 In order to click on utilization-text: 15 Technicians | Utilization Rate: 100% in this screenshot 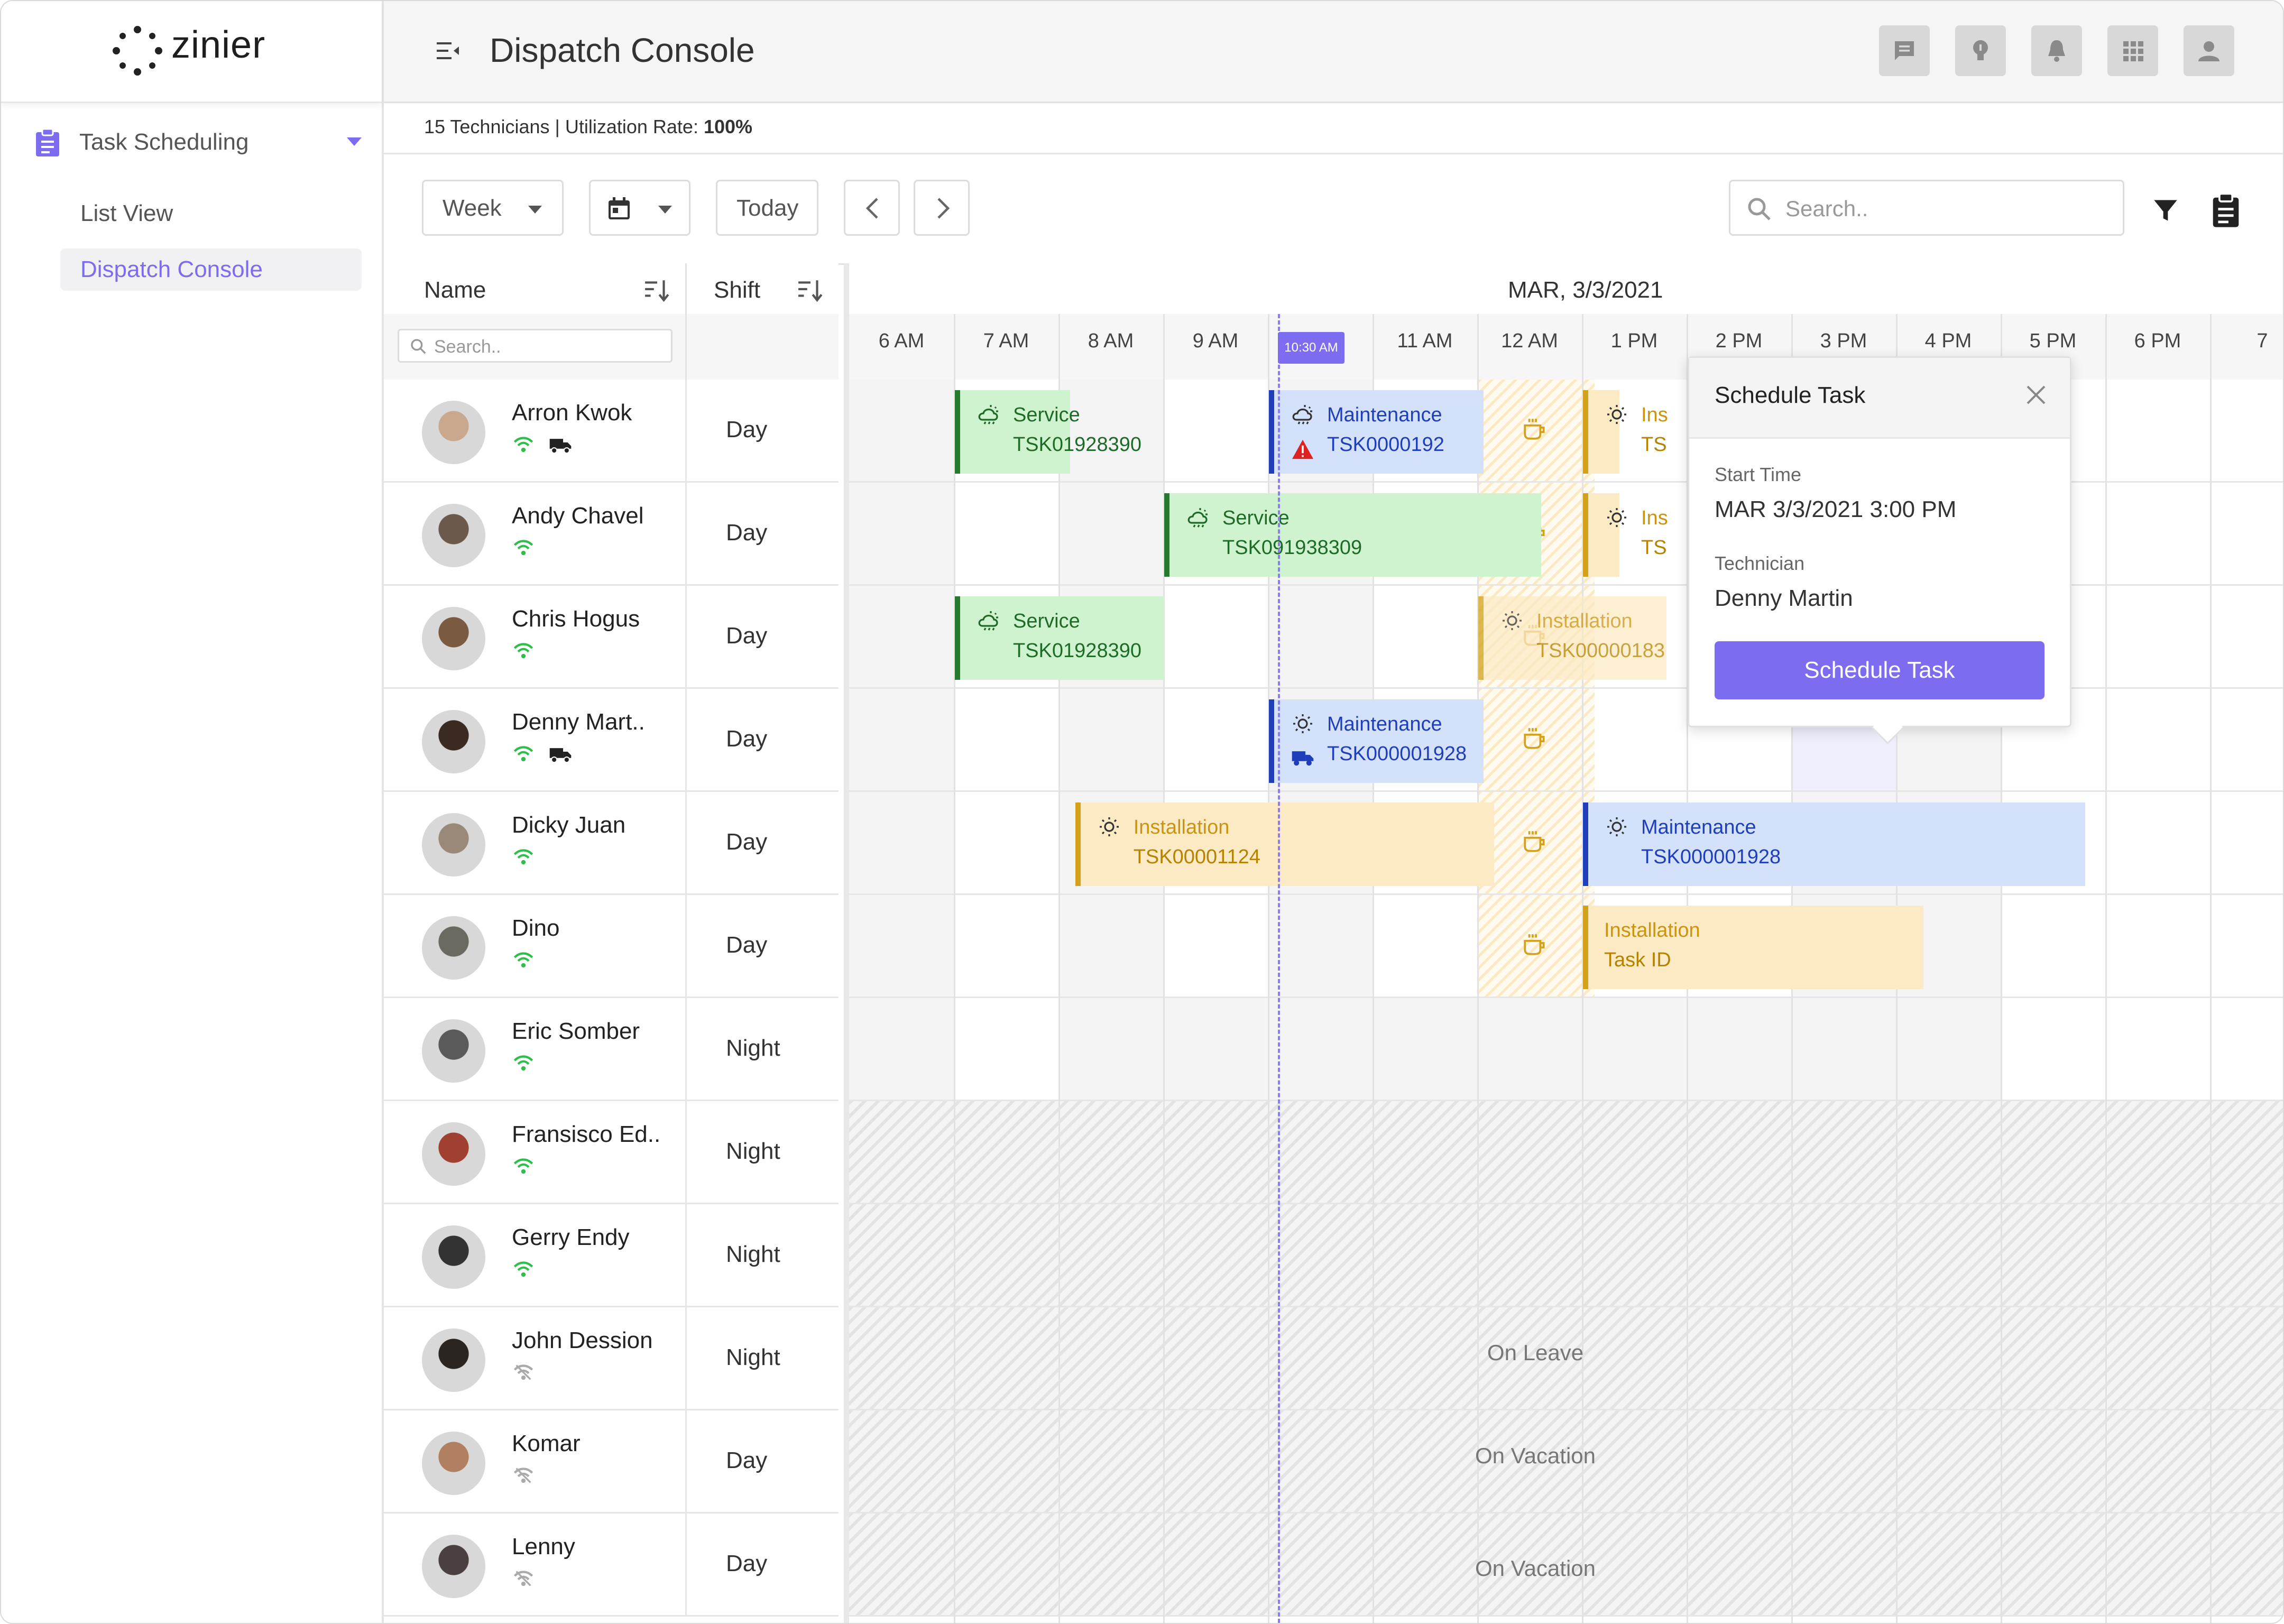, I will do `click(588, 127)`.